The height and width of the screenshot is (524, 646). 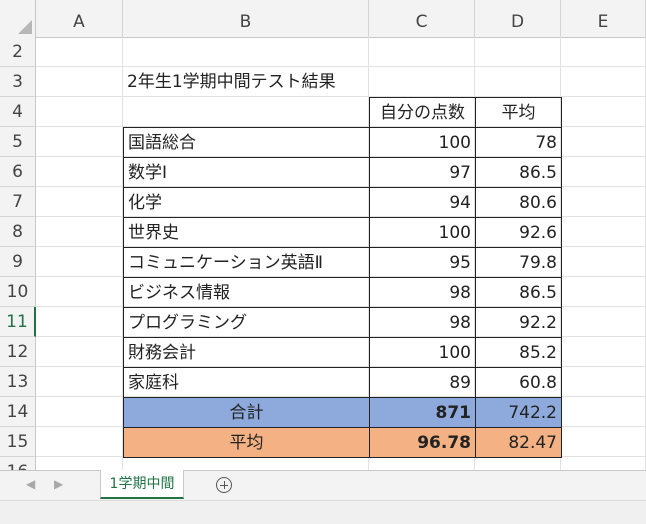 I want to click on row-header-4: 4, so click(x=18, y=112).